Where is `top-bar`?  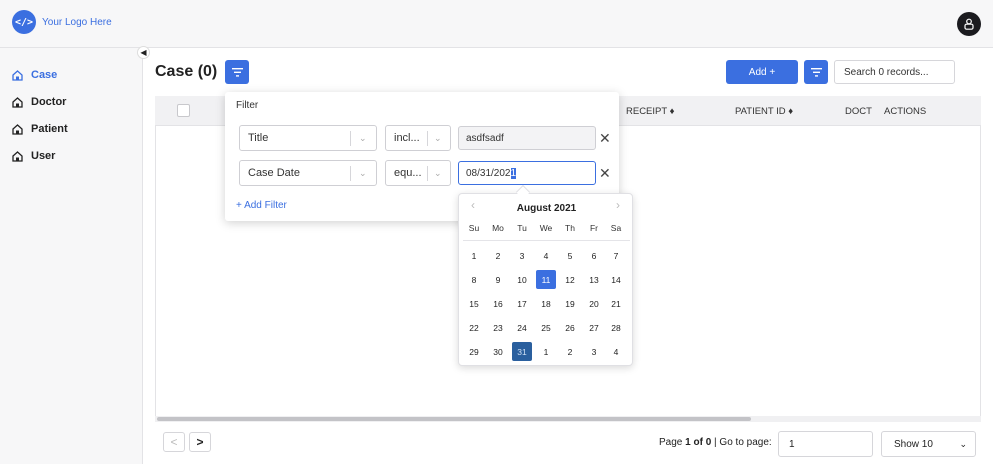 top-bar is located at coordinates (496, 24).